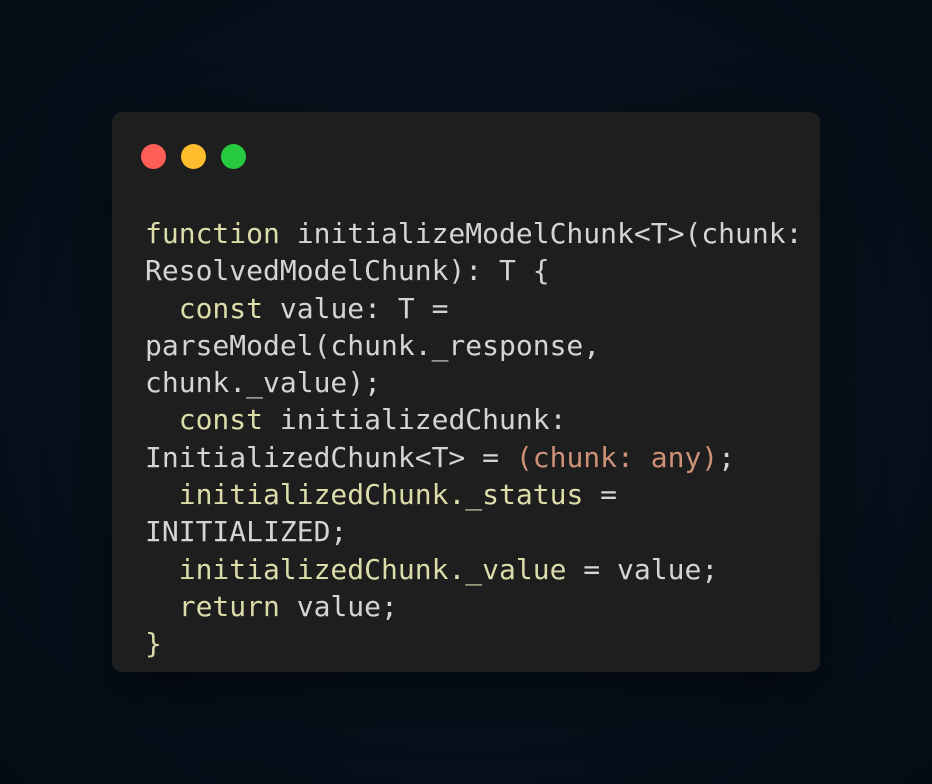 The width and height of the screenshot is (932, 784). I want to click on code-token: initializedChunk:, so click(415, 420).